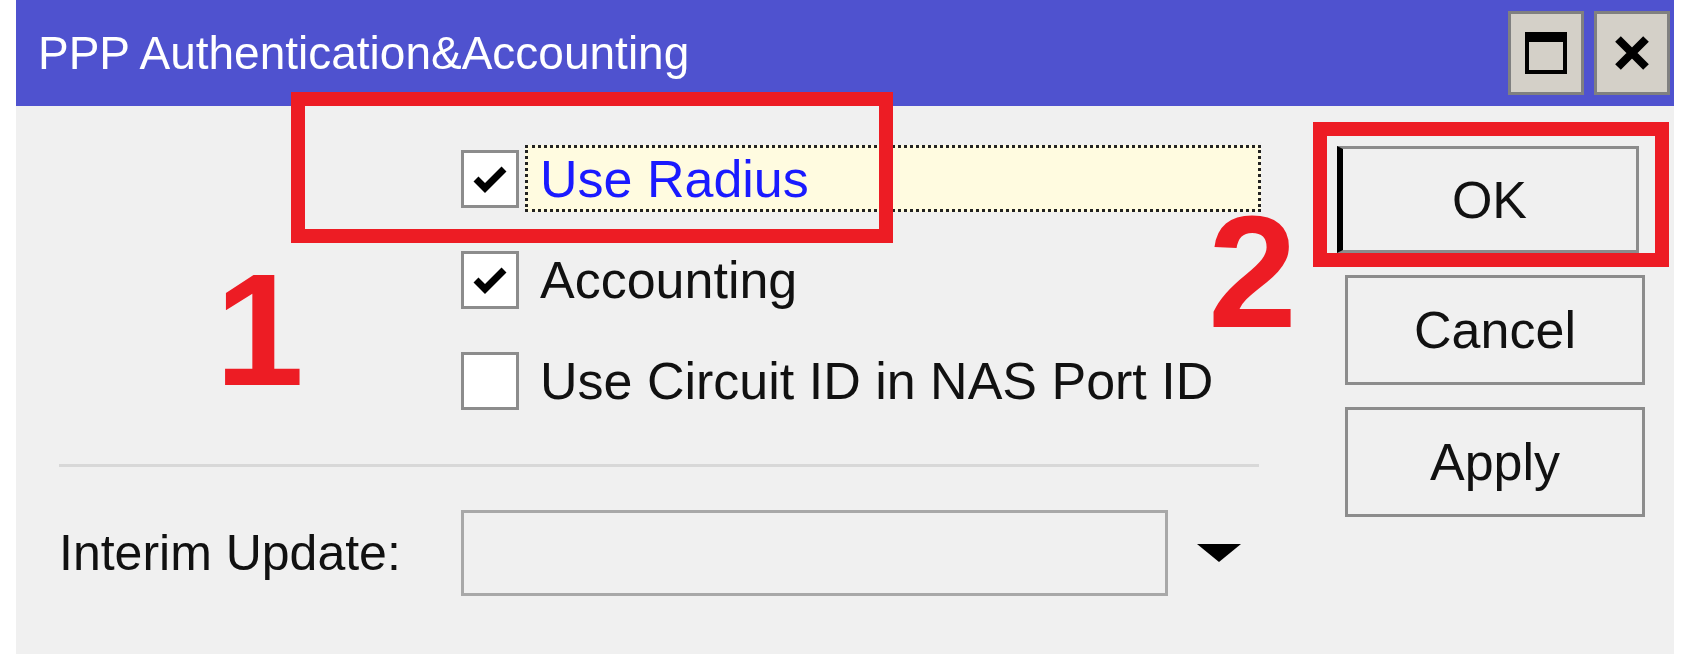  I want to click on maximize-icon, so click(1546, 53).